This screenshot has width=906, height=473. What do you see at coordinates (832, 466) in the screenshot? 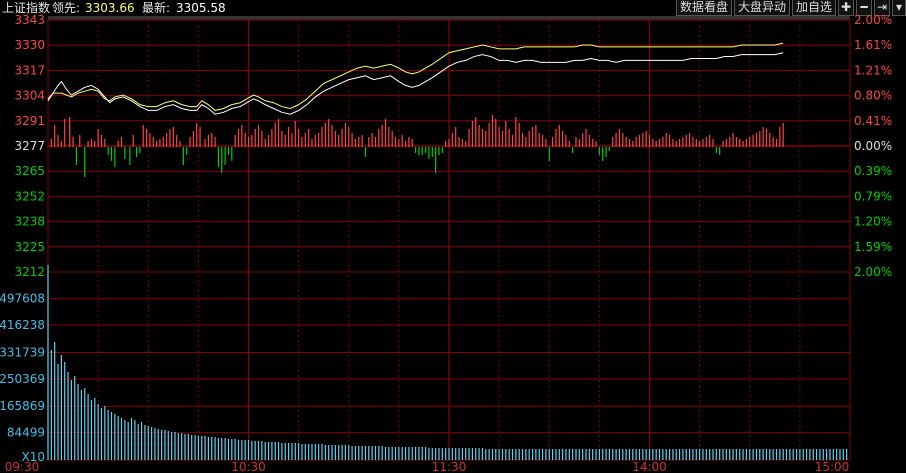
I see `time-tick-label: 15:00` at bounding box center [832, 466].